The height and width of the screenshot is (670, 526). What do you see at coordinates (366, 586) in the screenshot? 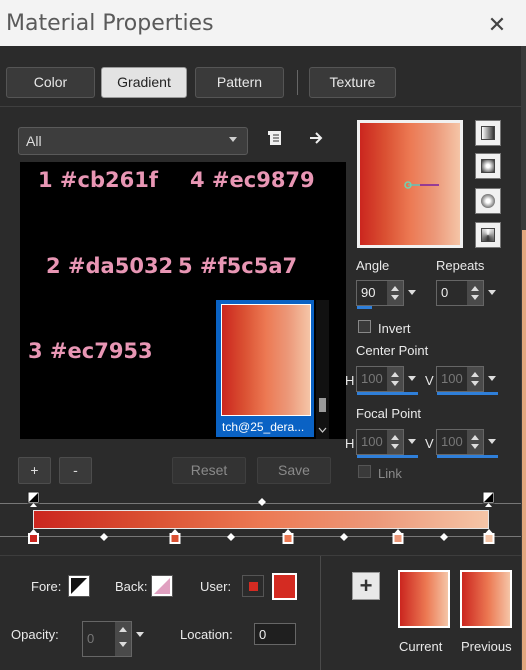
I see `add-to-swatches-button: +` at bounding box center [366, 586].